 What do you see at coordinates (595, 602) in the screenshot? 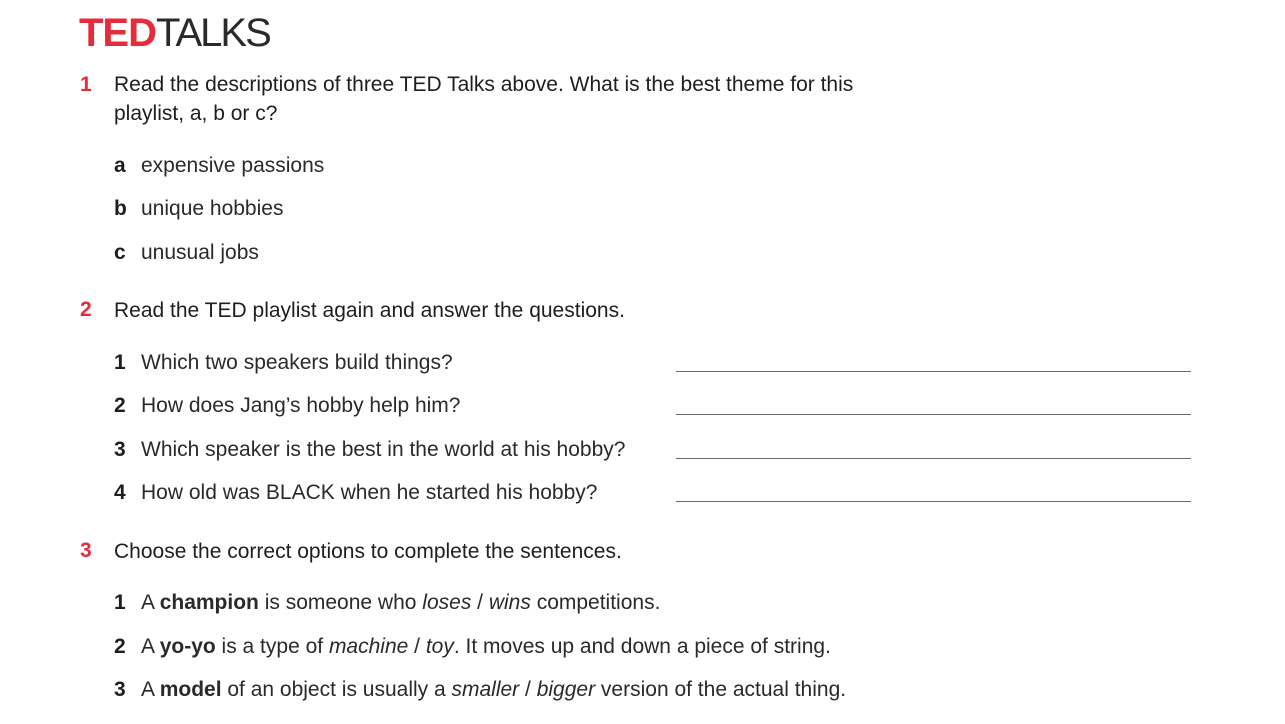
I see `sentence-post: competitions.` at bounding box center [595, 602].